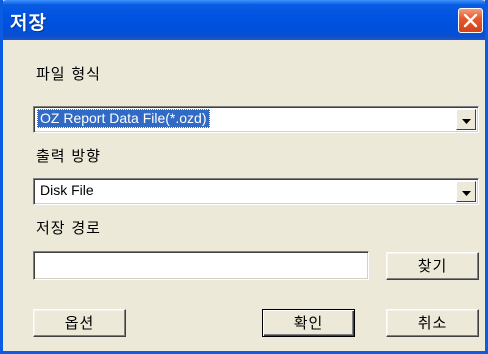 Image resolution: width=488 pixels, height=354 pixels. Describe the element at coordinates (68, 228) in the screenshot. I see `save-path-label: 저장 경로` at that location.